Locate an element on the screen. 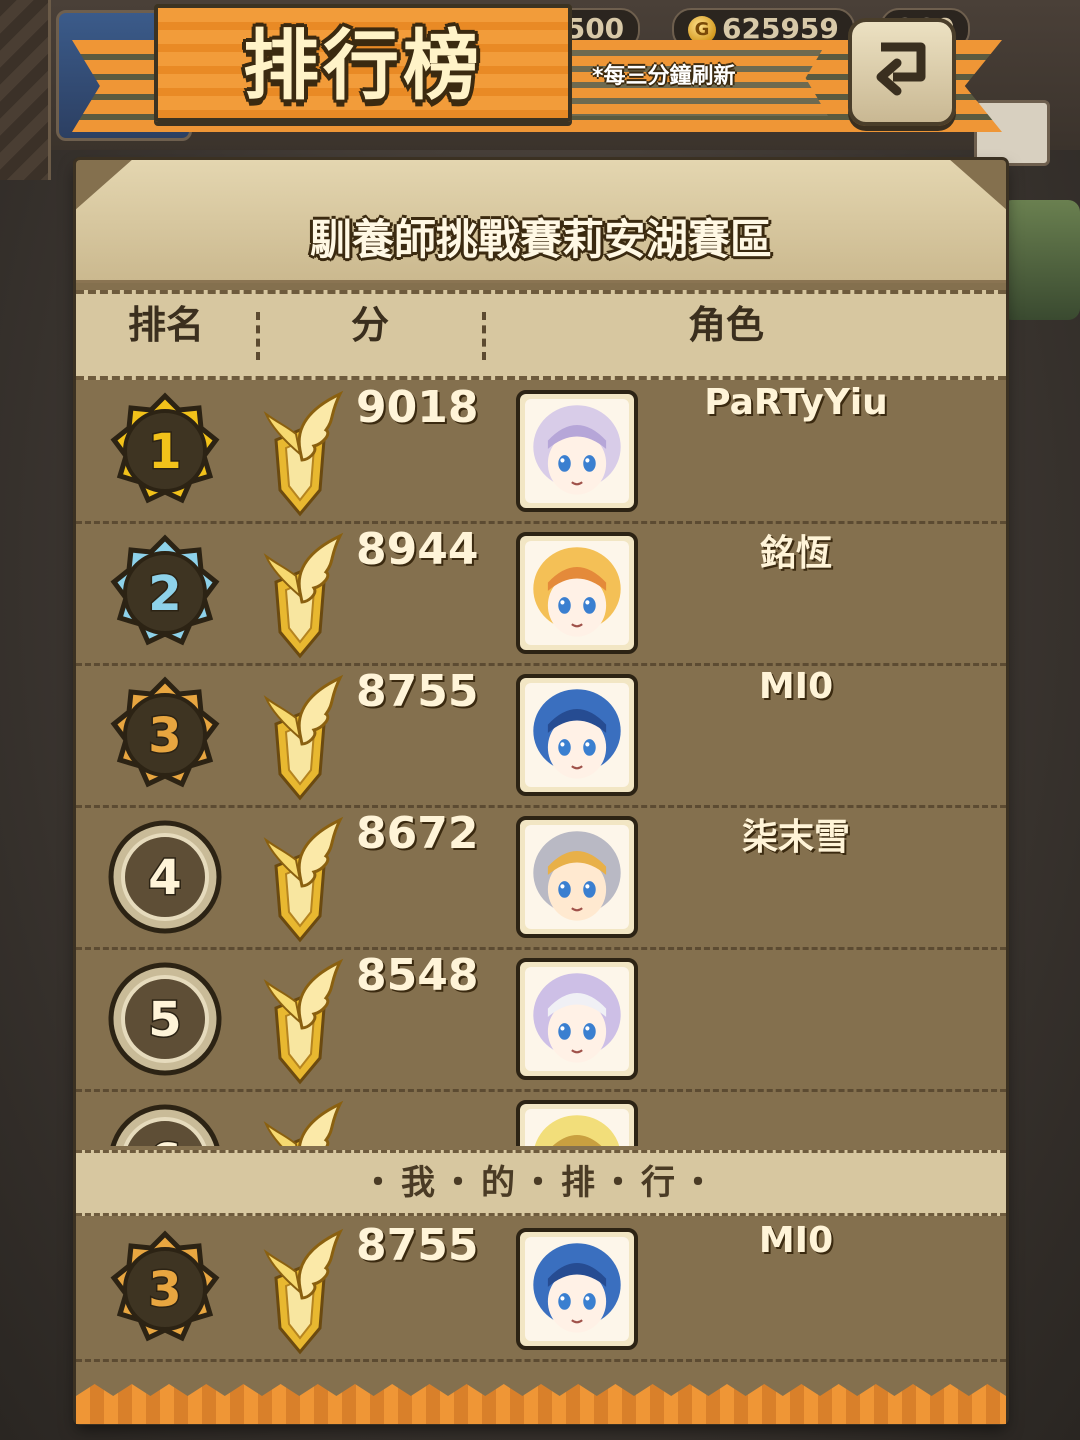 The height and width of the screenshot is (1440, 1080). my-rank-header: ・我・的・排・行・ is located at coordinates (541, 1183).